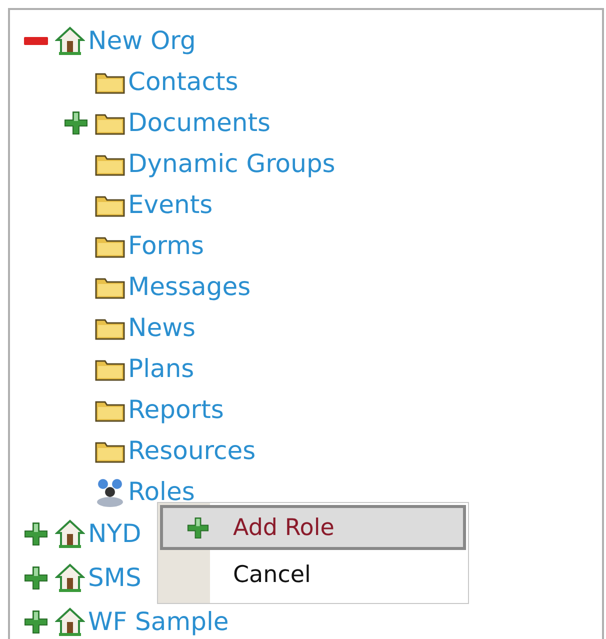  What do you see at coordinates (166, 245) in the screenshot?
I see `tree-item: Forms` at bounding box center [166, 245].